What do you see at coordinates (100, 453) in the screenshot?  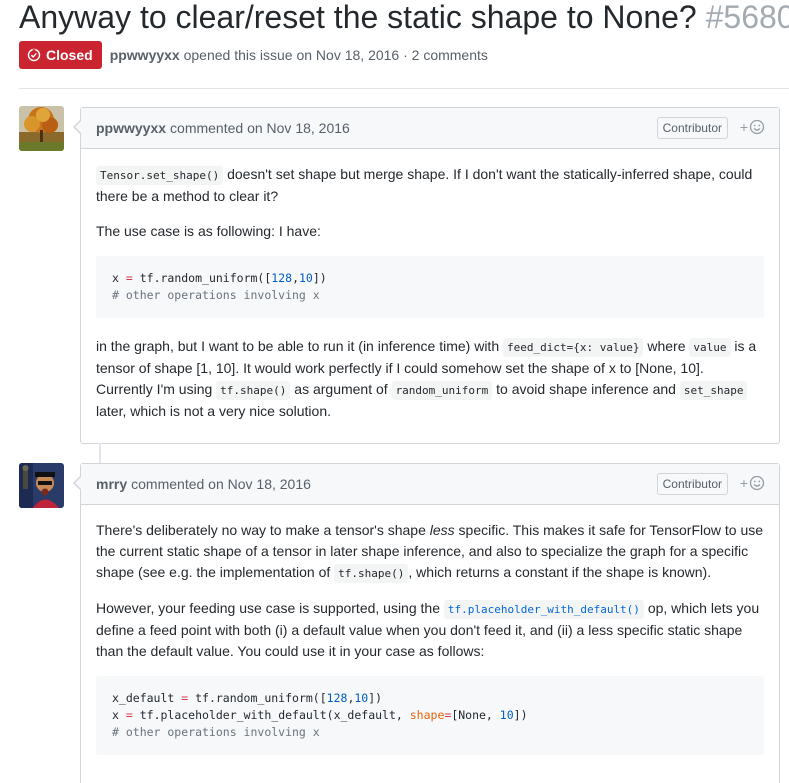 I see `timeline-connector` at bounding box center [100, 453].